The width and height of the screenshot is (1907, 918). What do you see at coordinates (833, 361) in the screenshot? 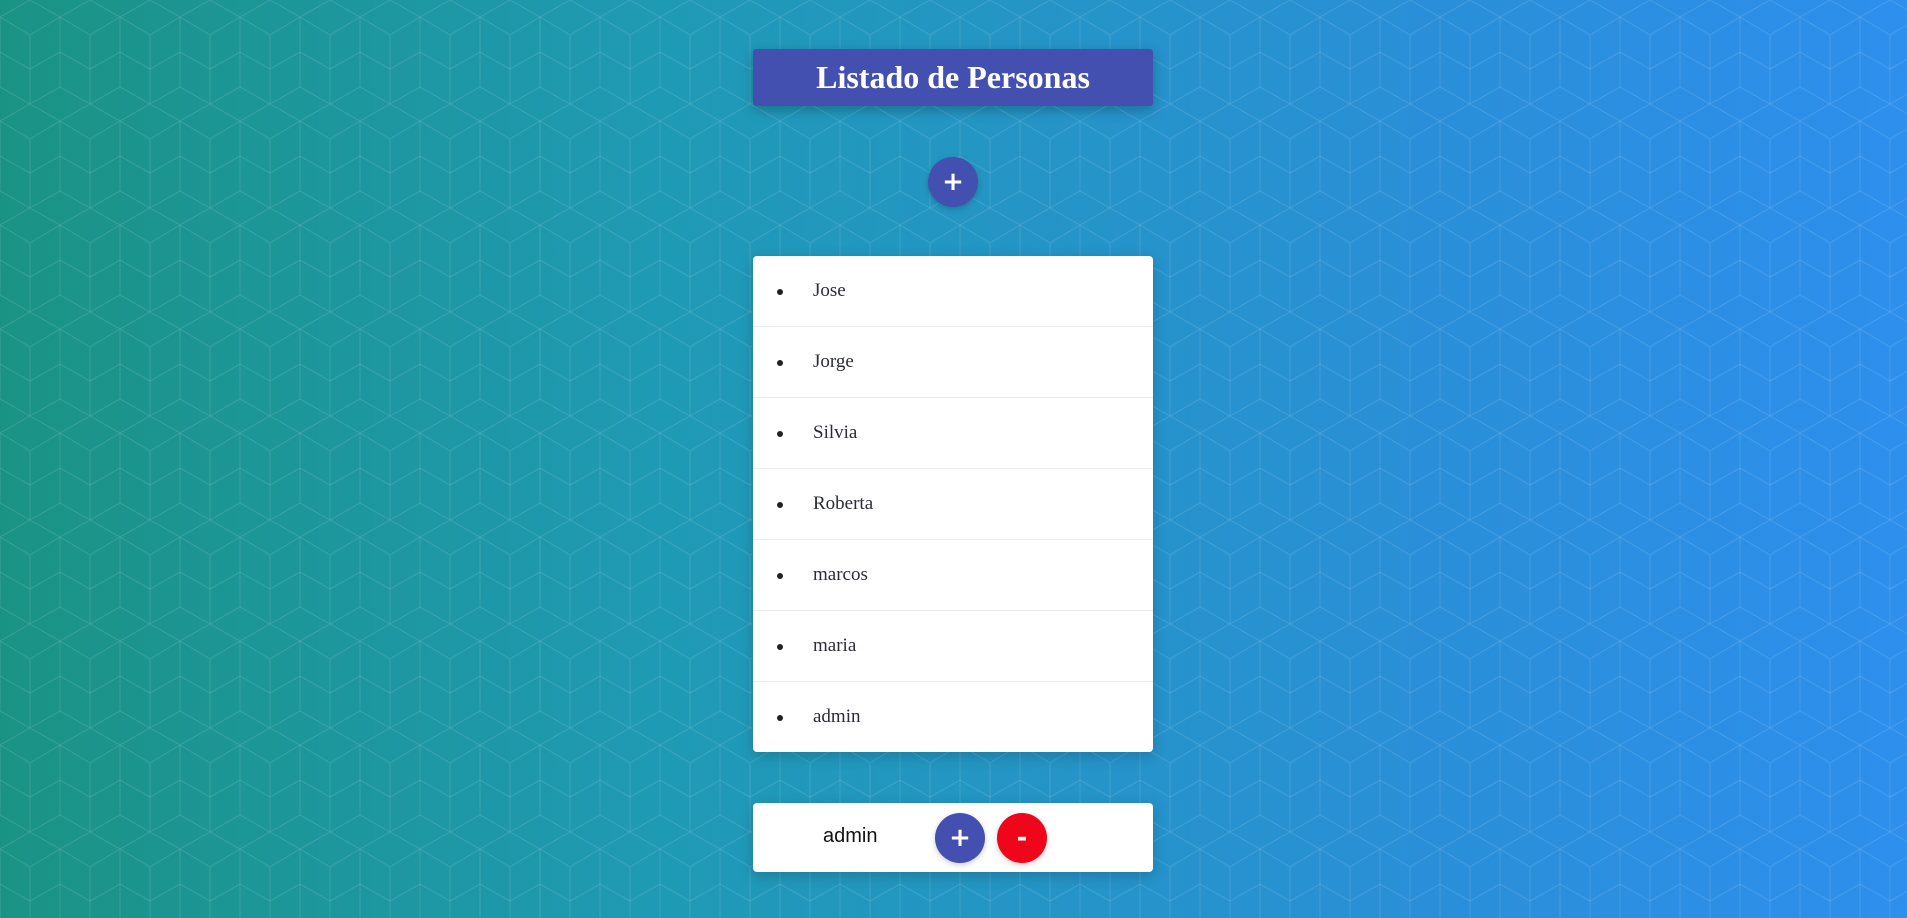
I see `list-item-label: Jorge` at bounding box center [833, 361].